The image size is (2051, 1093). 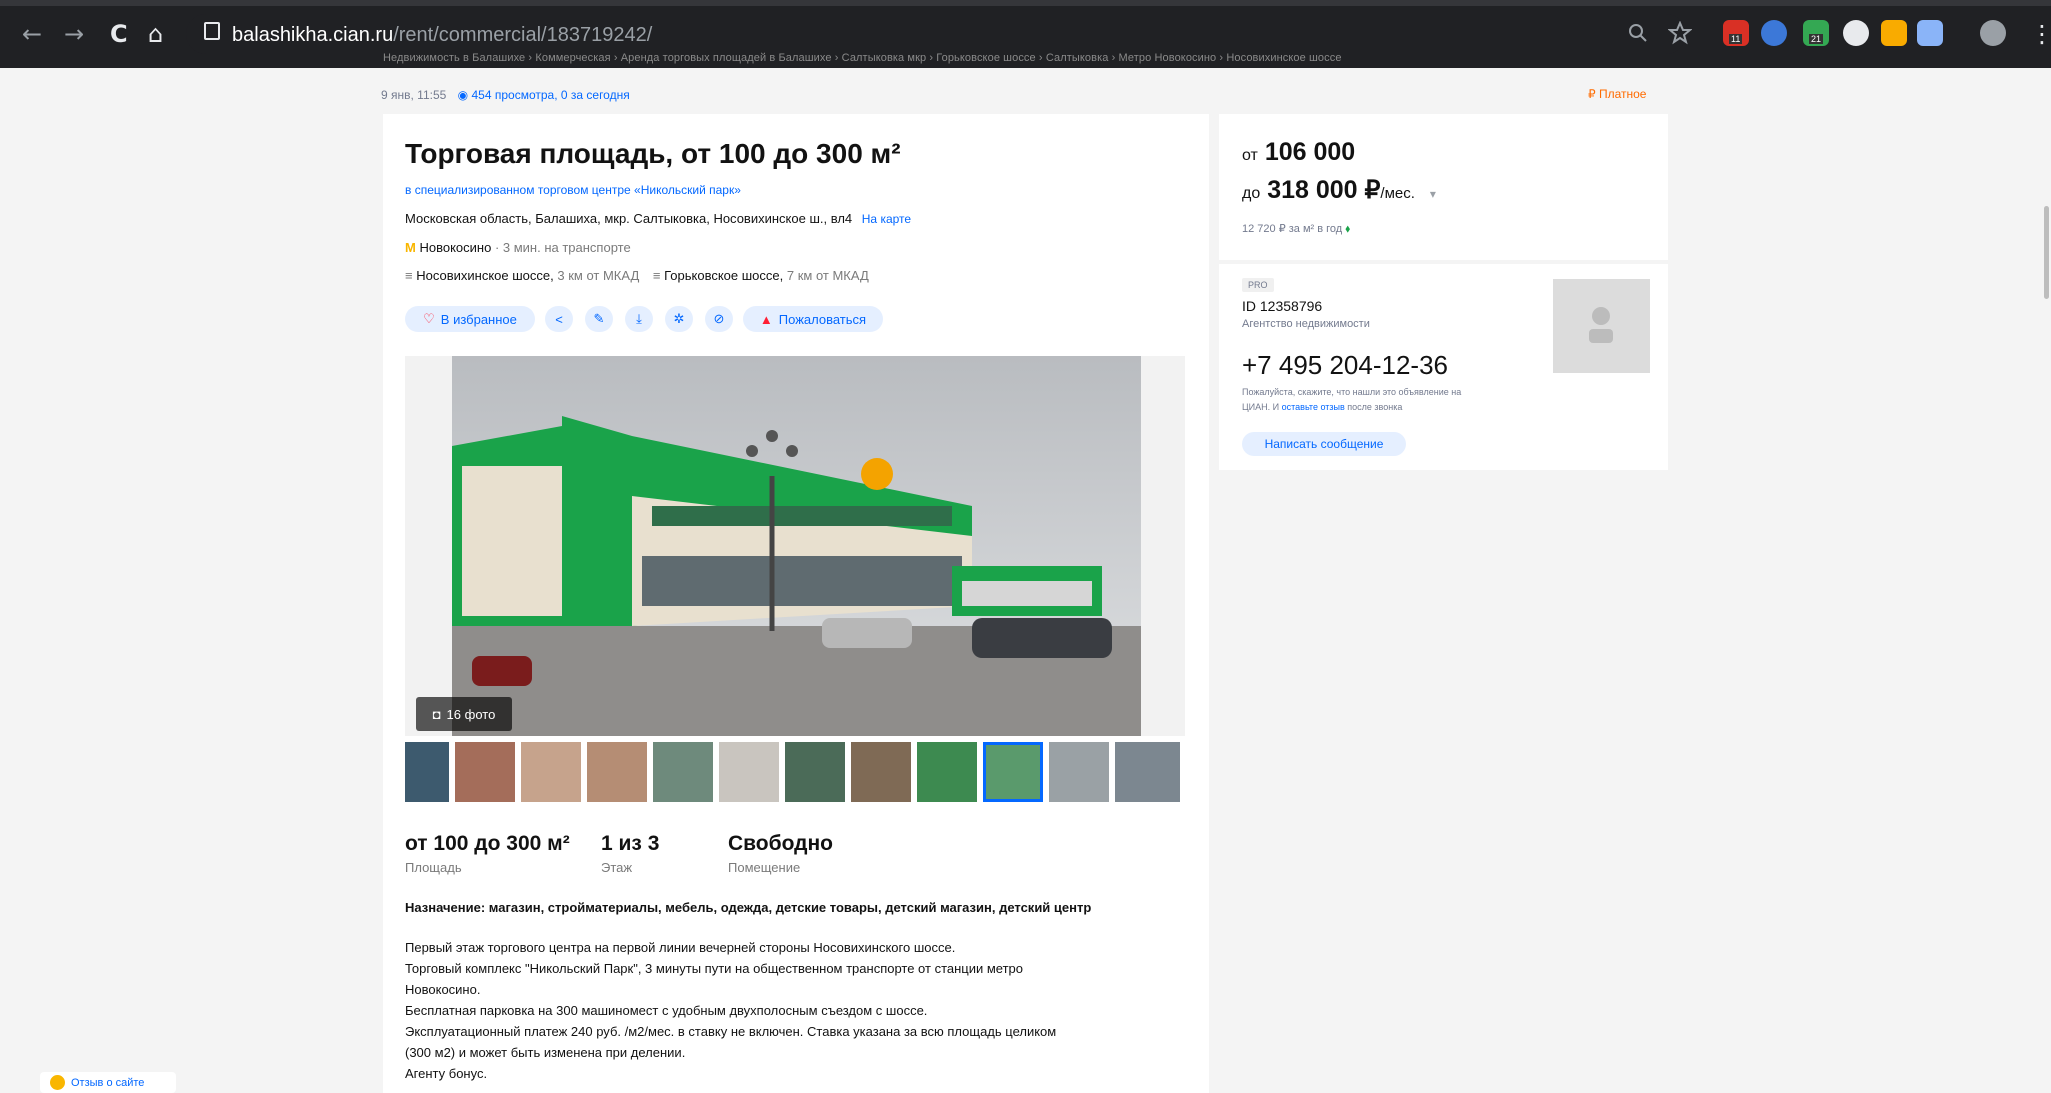 I want to click on url-path: /rent/commercial/183719242/, so click(x=523, y=35).